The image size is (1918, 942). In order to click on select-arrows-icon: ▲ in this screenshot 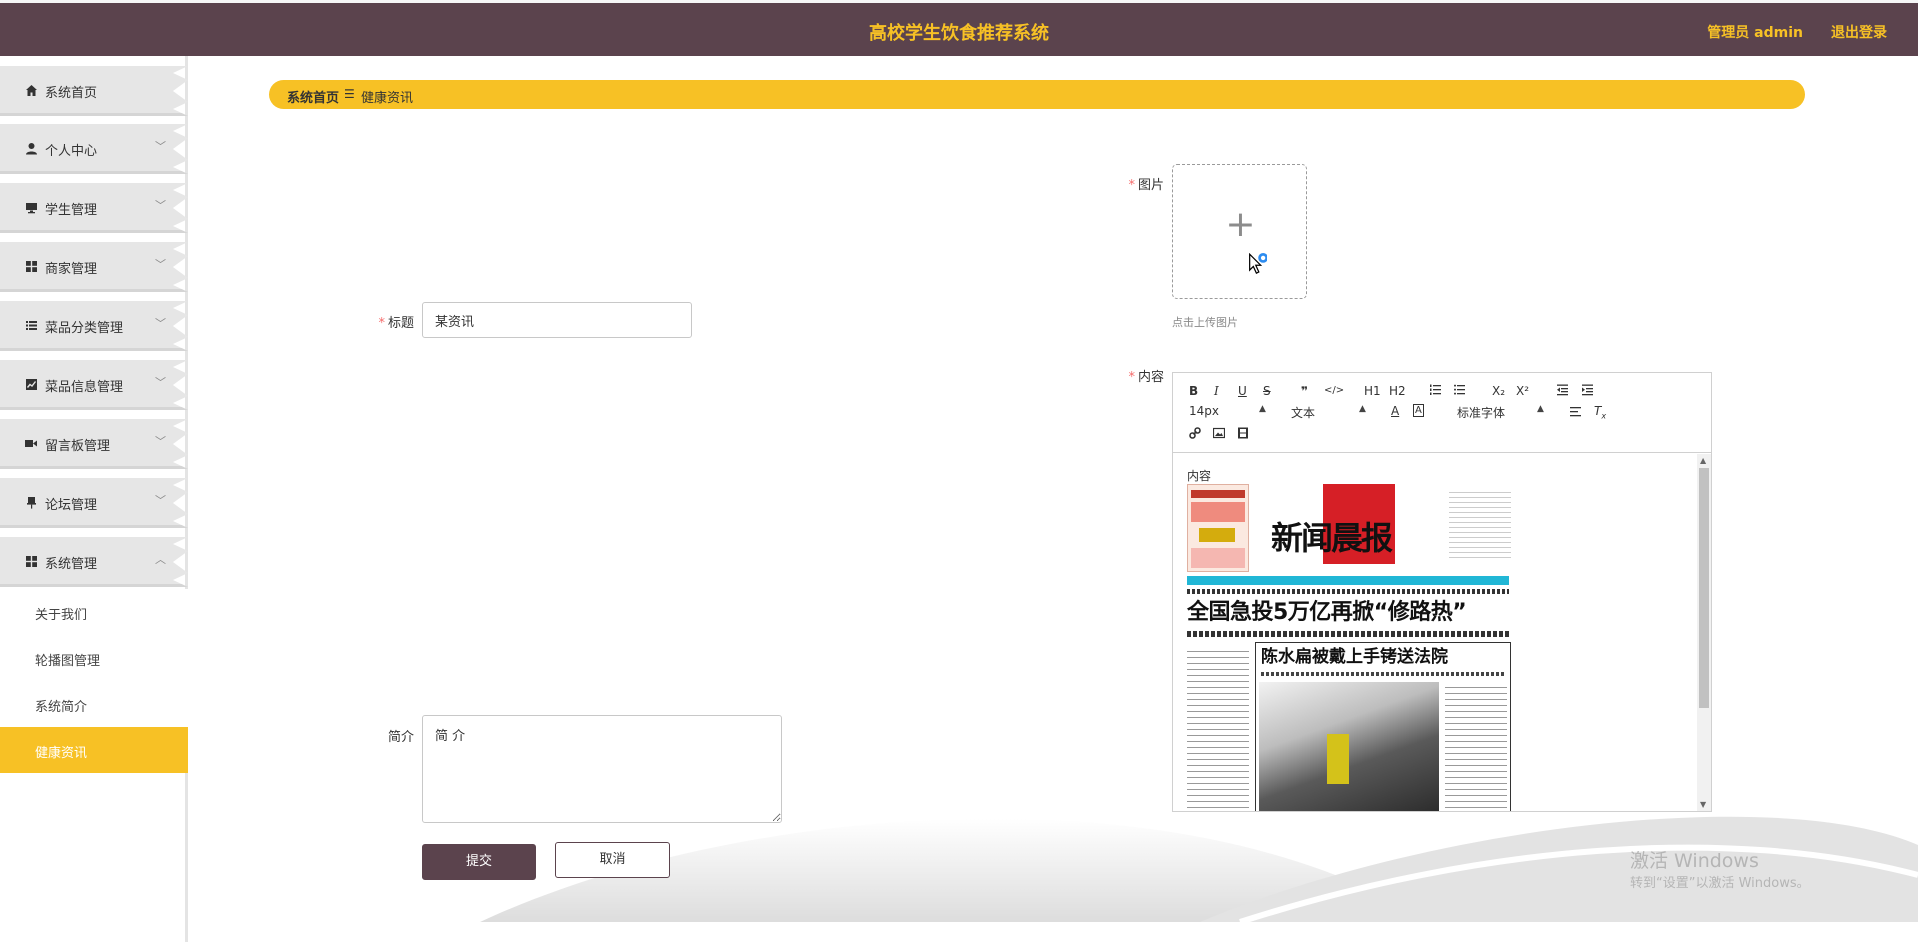, I will do `click(1262, 409)`.